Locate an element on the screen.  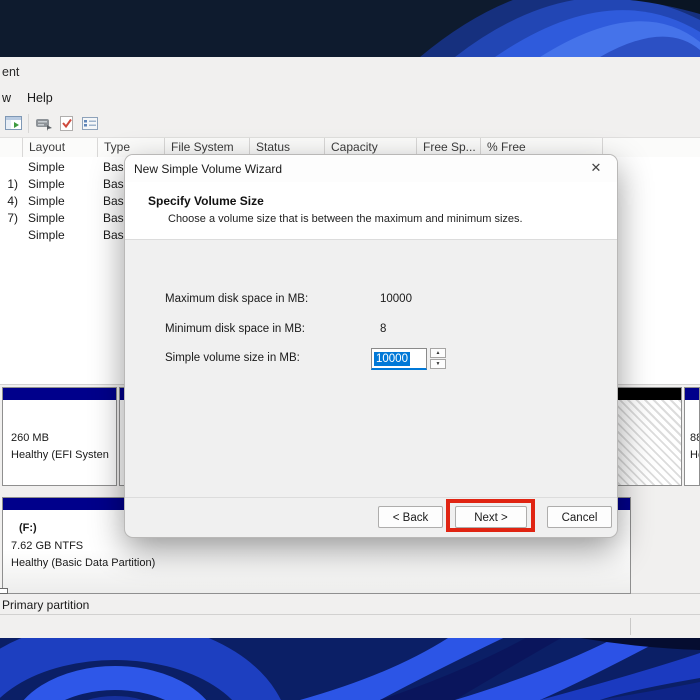
legend-primary-partition: Primary partition is located at coordinates (46, 605).